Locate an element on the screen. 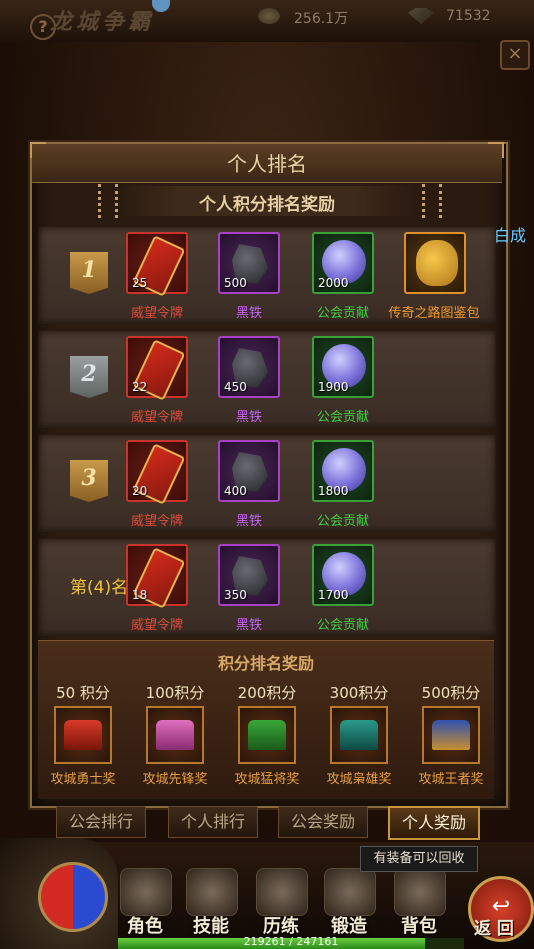  tab-3: 公会奖励 is located at coordinates (323, 822).